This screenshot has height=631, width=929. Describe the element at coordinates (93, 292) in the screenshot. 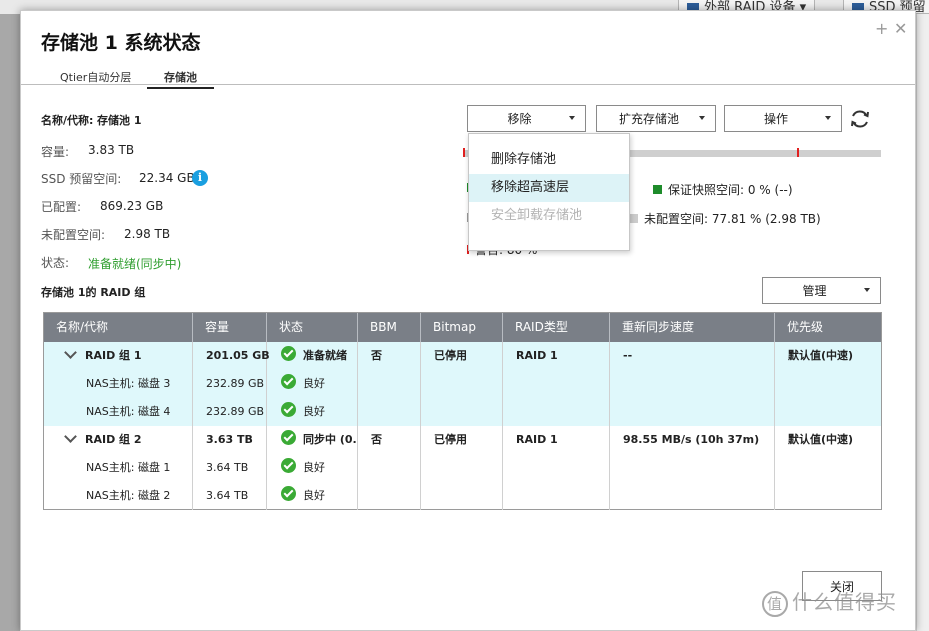

I see `raid-section-title: 存储池 1的 RAID 组` at that location.